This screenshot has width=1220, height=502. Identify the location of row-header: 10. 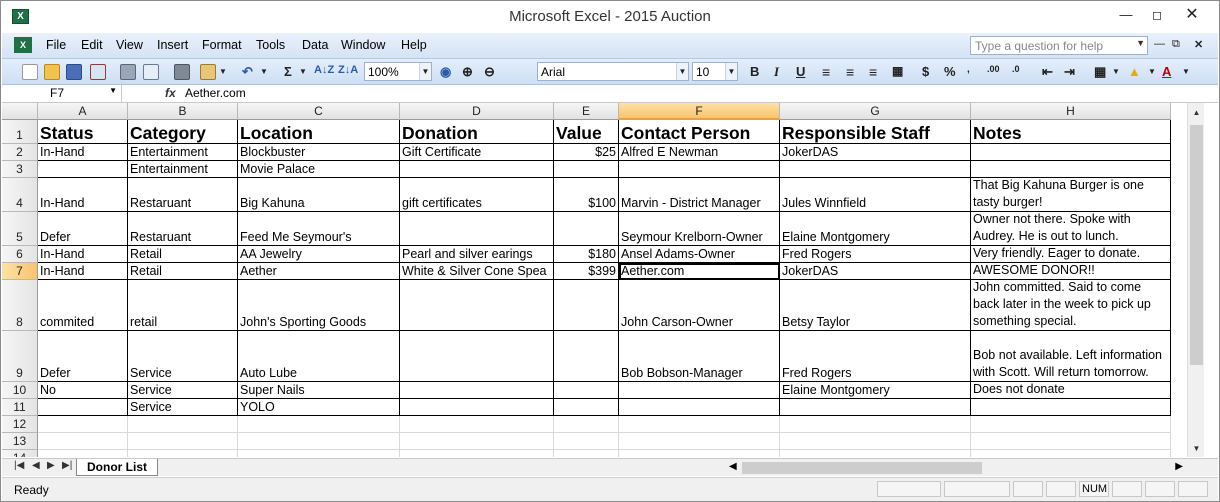
(20, 390).